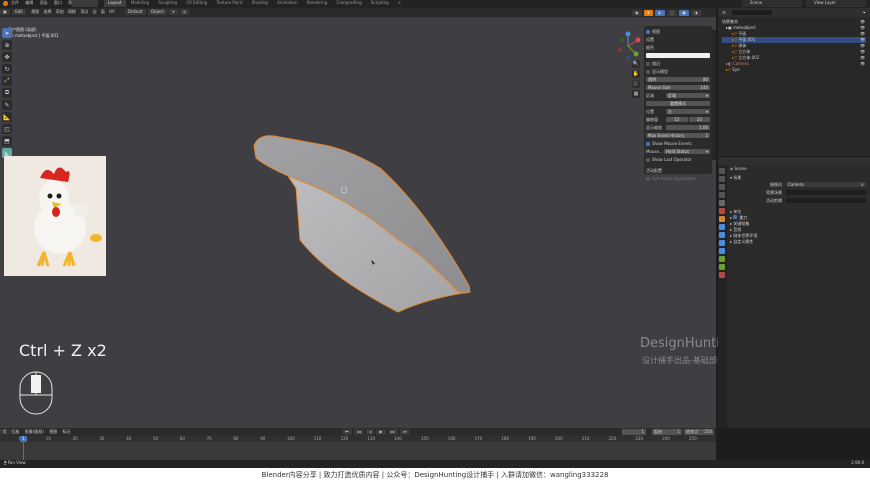 This screenshot has height=482, width=870. What do you see at coordinates (15, 431) in the screenshot?
I see `timeline-menu-playback: 回放` at bounding box center [15, 431].